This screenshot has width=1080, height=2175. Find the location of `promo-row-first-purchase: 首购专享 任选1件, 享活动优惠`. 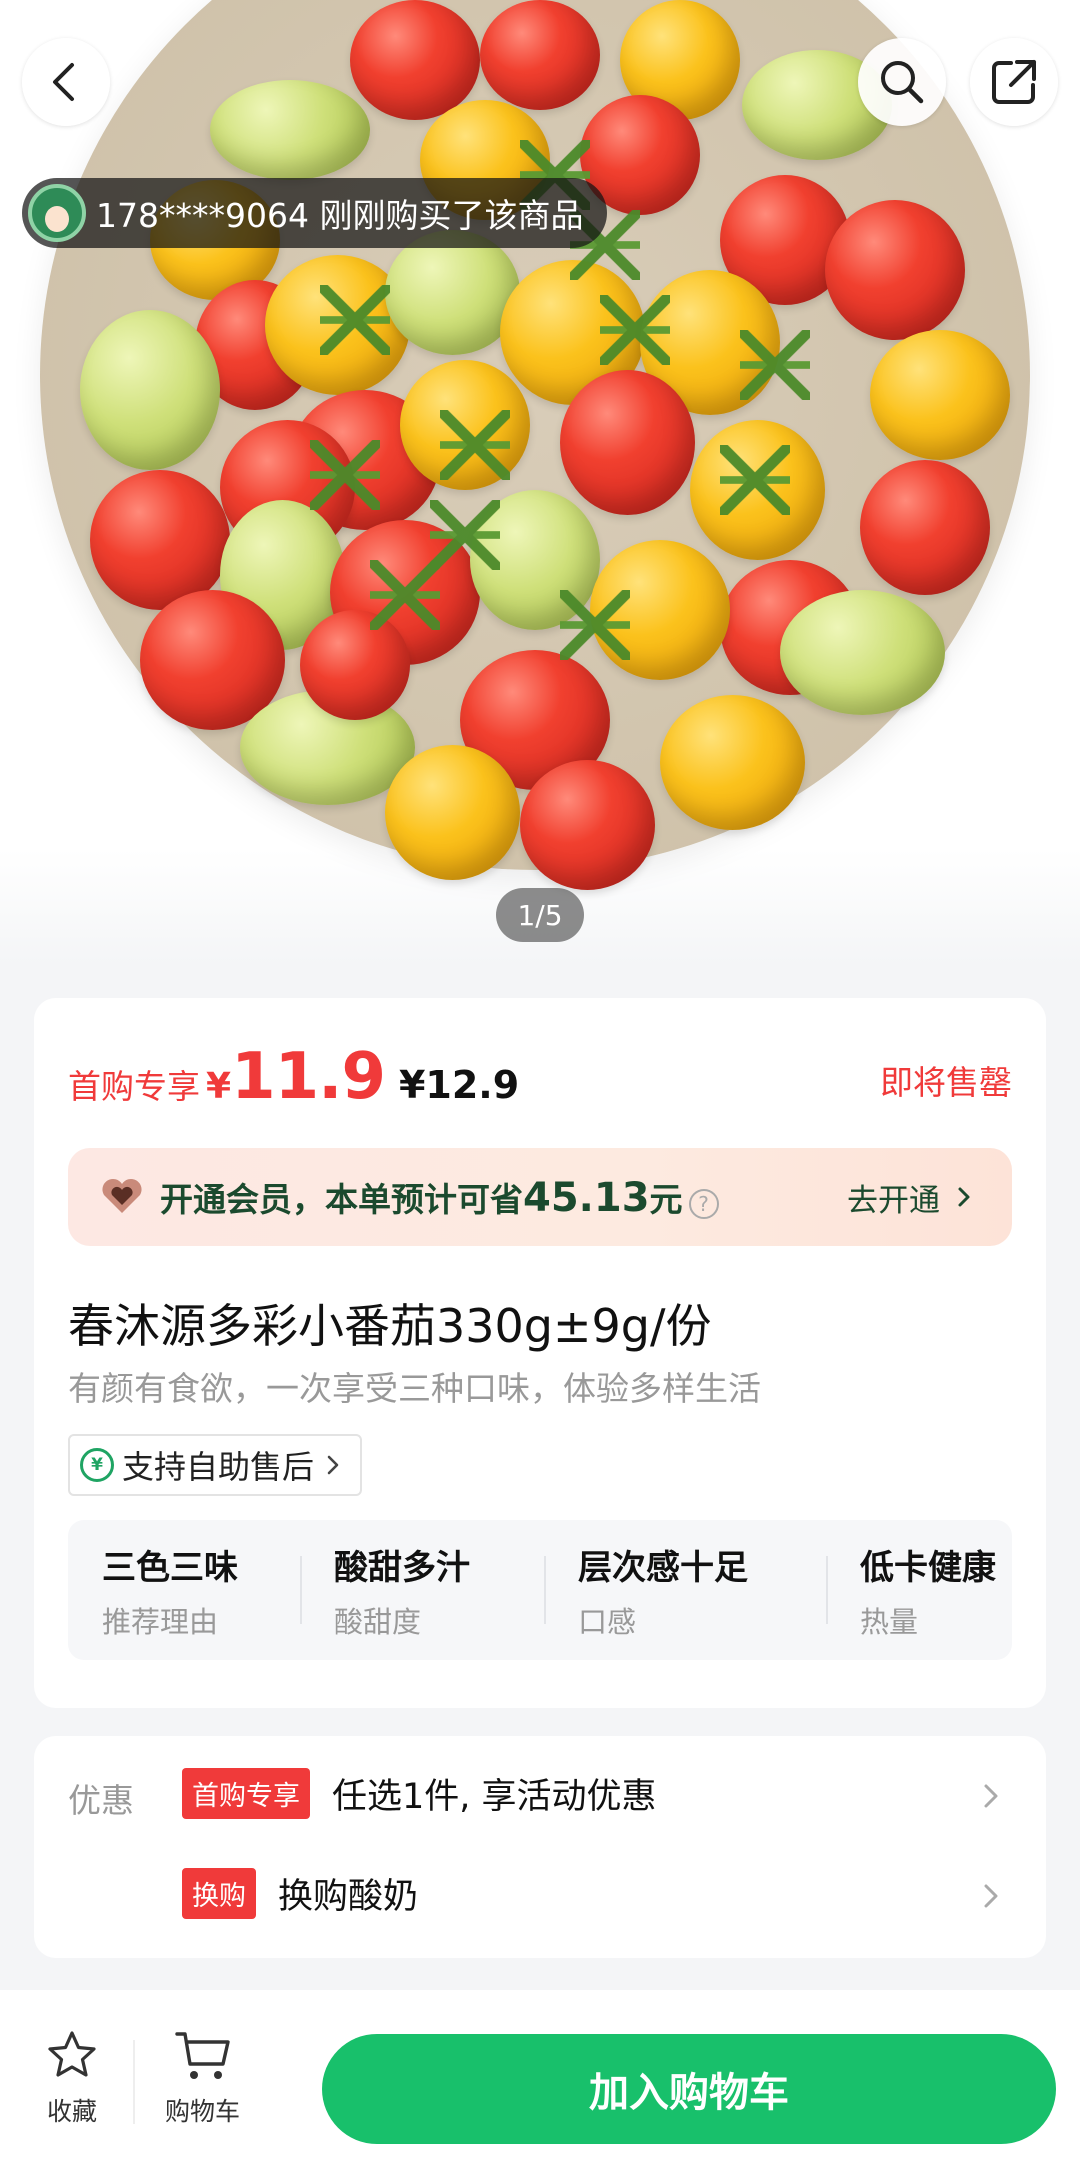

promo-row-first-purchase: 首购专享 任选1件, 享活动优惠 is located at coordinates (612, 1793).